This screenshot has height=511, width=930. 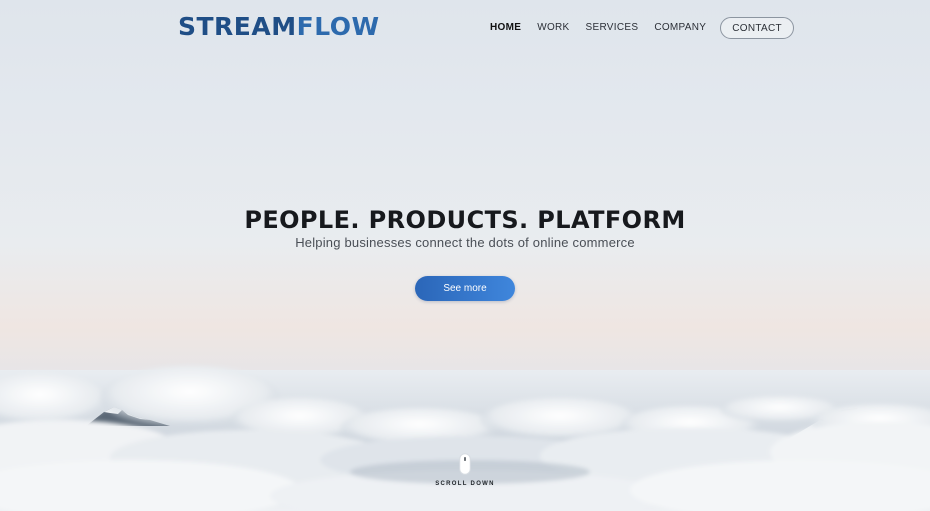 What do you see at coordinates (465, 484) in the screenshot?
I see `scroll-down-label: SCROLL DOWN` at bounding box center [465, 484].